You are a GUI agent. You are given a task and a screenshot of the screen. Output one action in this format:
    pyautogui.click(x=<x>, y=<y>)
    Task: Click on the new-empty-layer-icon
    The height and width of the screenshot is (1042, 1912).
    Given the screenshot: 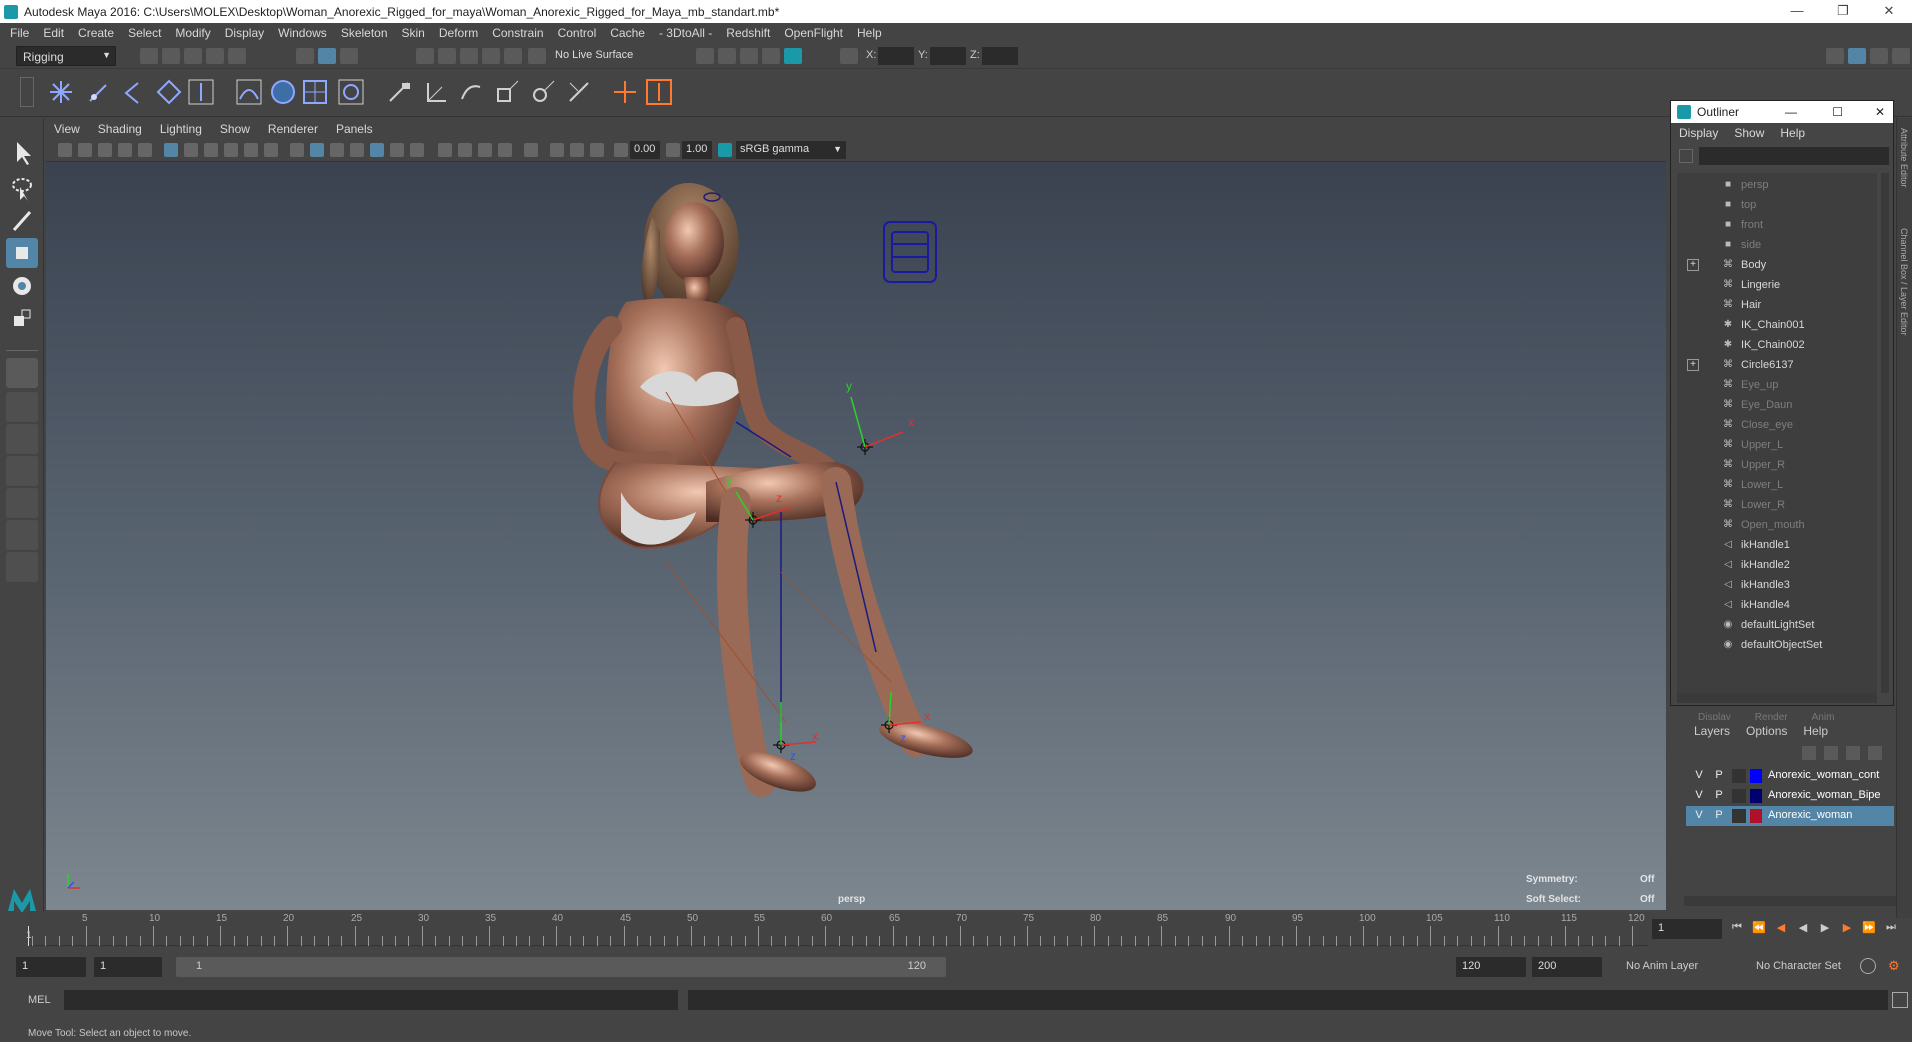 What is the action you would take?
    pyautogui.click(x=1853, y=753)
    